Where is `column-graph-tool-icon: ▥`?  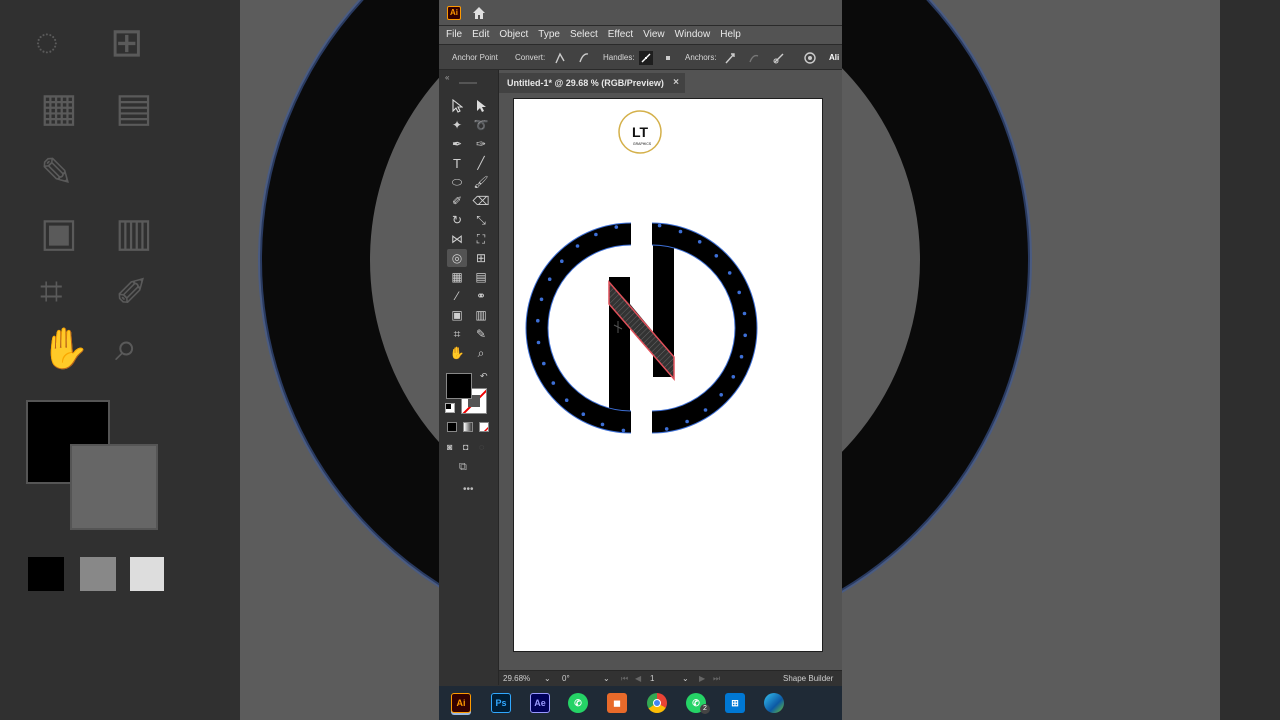
column-graph-tool-icon: ▥ is located at coordinates (481, 315).